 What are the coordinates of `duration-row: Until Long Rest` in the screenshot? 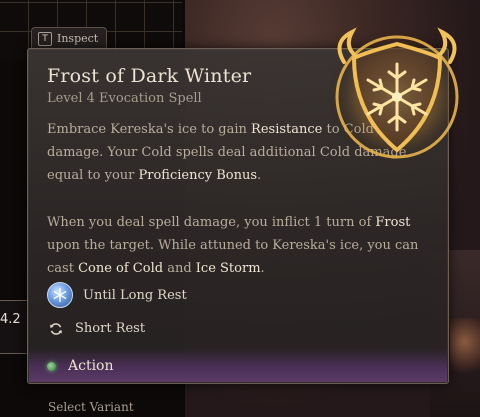 It's located at (117, 295).